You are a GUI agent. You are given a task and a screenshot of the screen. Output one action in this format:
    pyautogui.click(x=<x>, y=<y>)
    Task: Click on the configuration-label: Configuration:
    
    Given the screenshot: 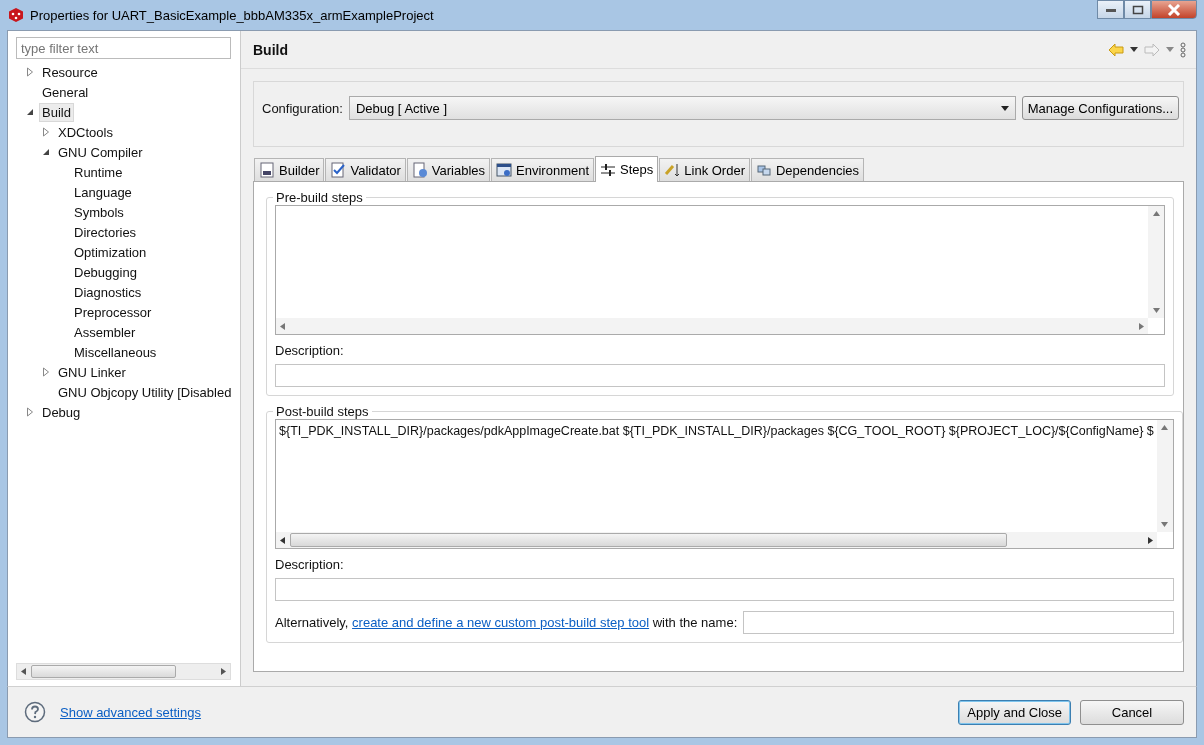 What is the action you would take?
    pyautogui.click(x=302, y=108)
    